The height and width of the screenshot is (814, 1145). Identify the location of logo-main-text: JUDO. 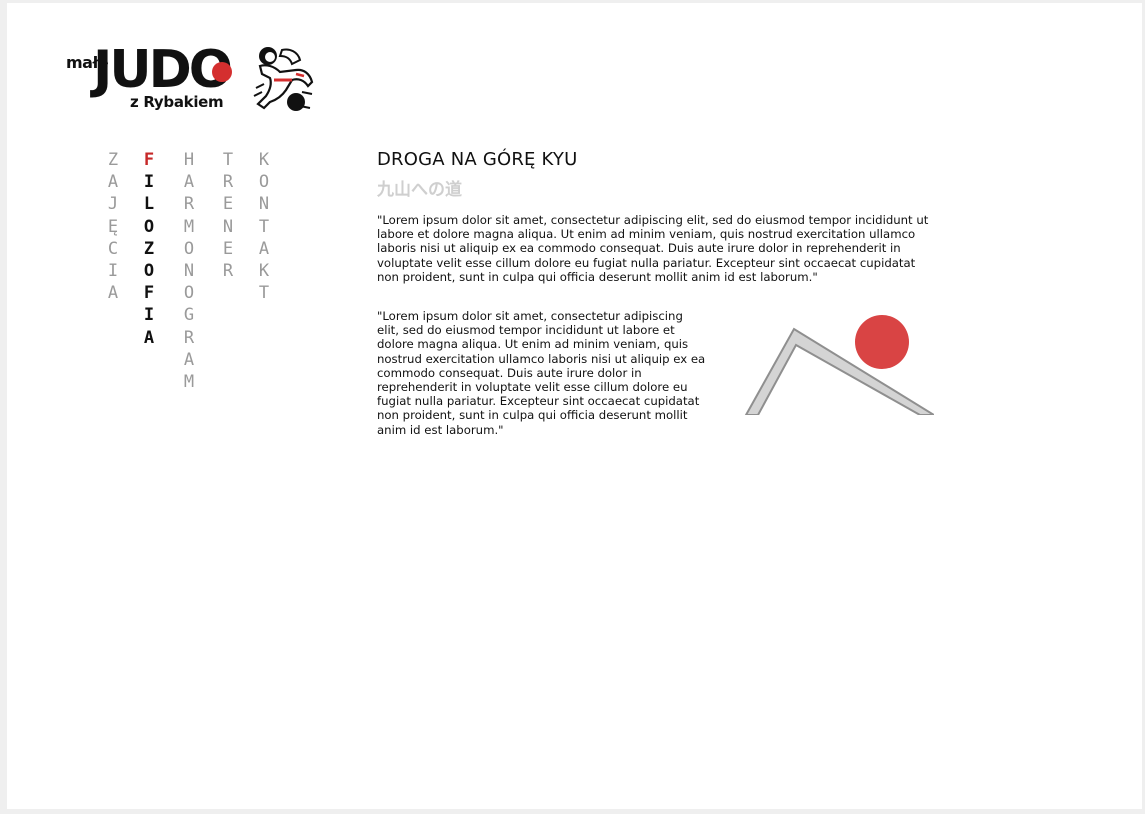
(163, 70).